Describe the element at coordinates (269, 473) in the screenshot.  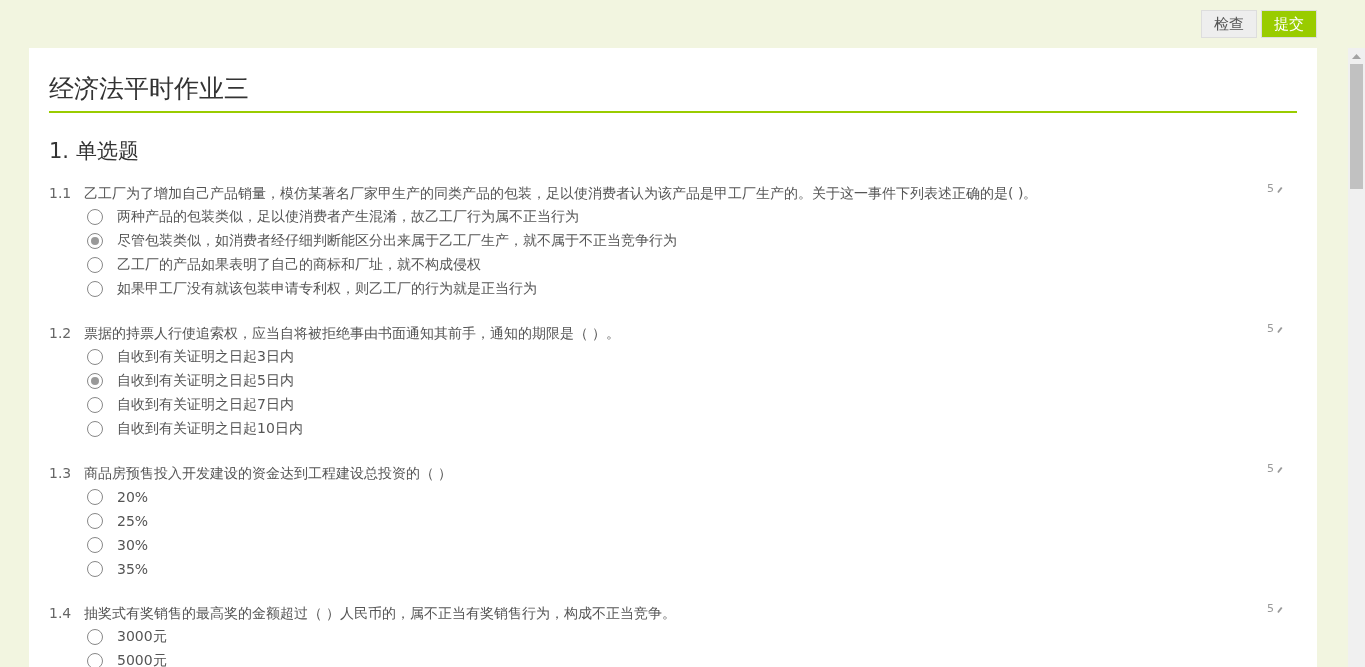
I see `question-text: 商品房预售投入开发建设的资金达到工程建设总投资的（ ）` at that location.